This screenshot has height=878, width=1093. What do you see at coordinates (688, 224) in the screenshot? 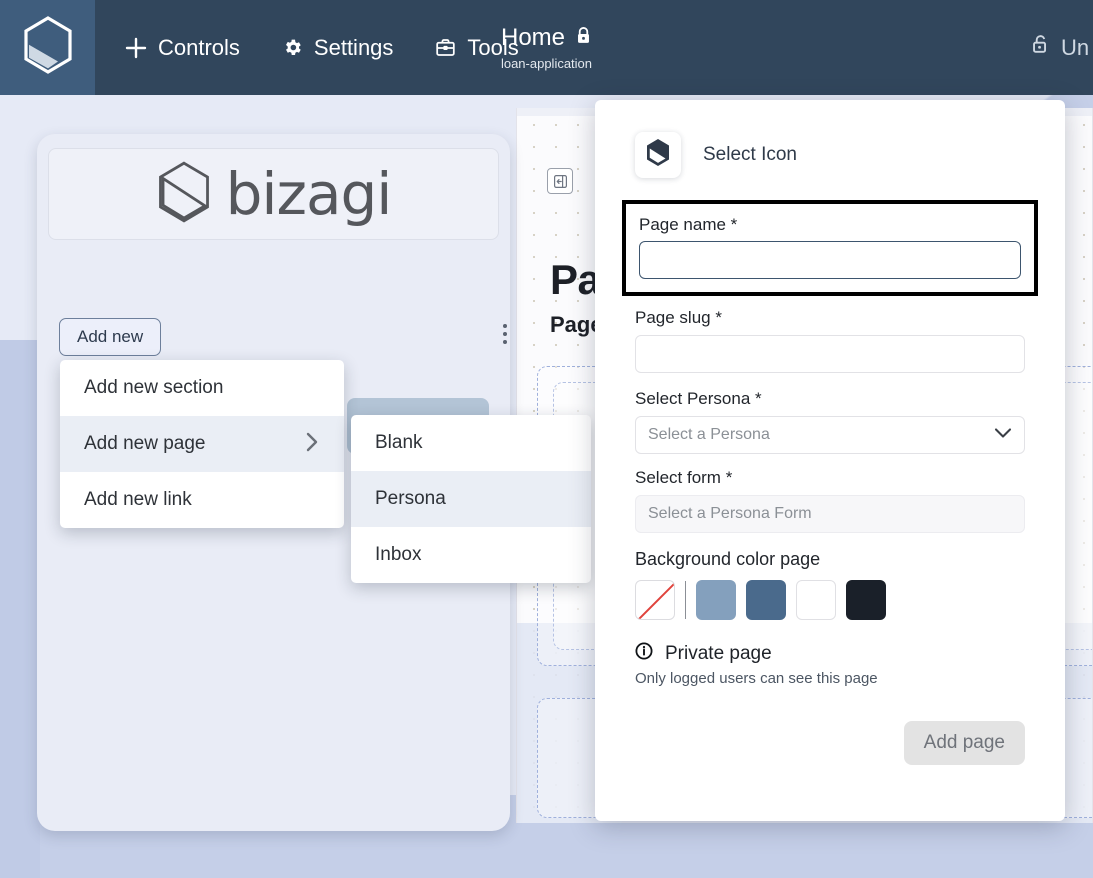
I see `page-name-label: Page name *` at bounding box center [688, 224].